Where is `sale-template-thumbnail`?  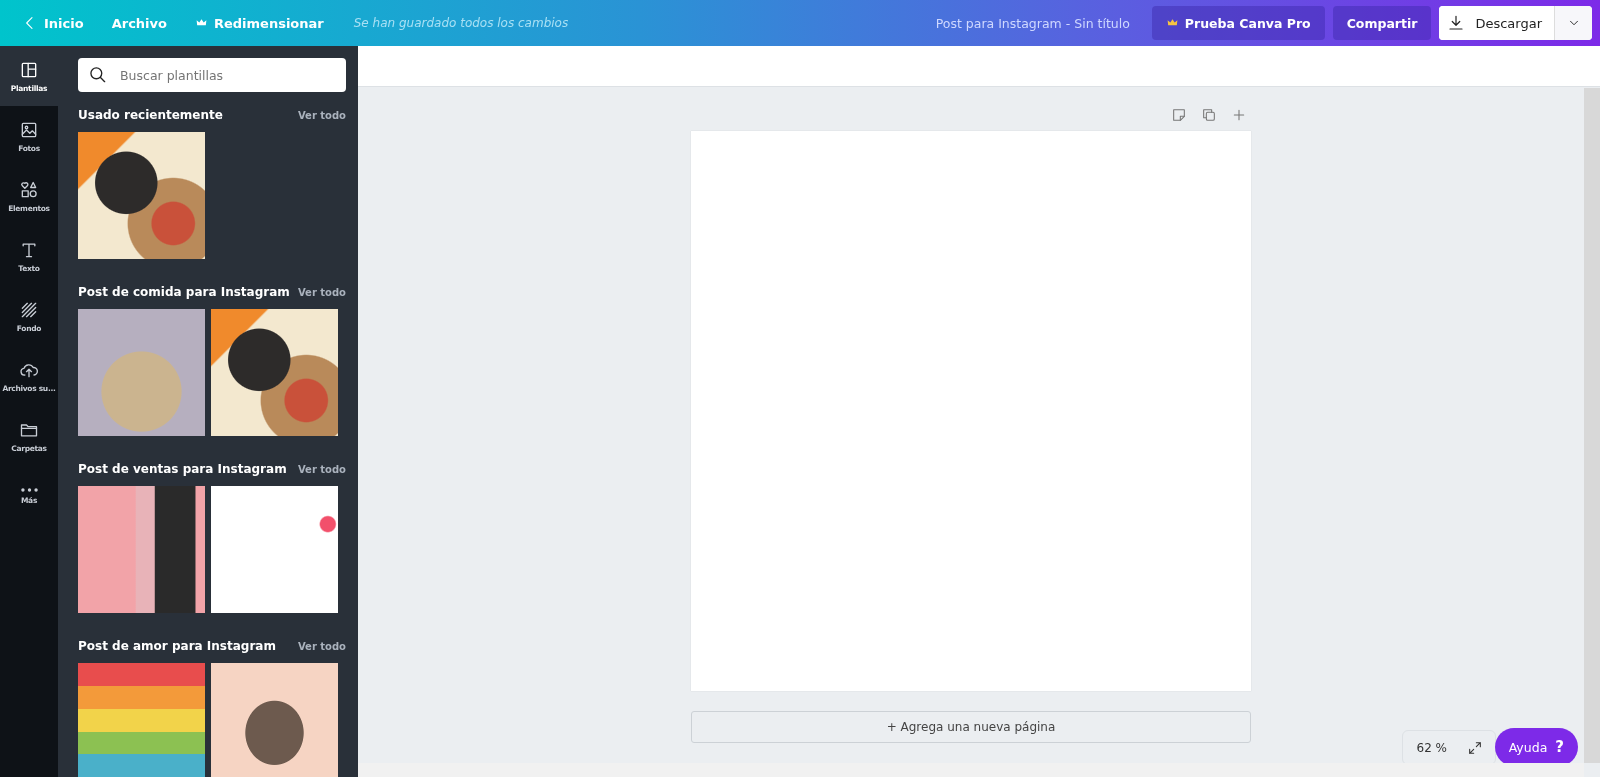 sale-template-thumbnail is located at coordinates (274, 549).